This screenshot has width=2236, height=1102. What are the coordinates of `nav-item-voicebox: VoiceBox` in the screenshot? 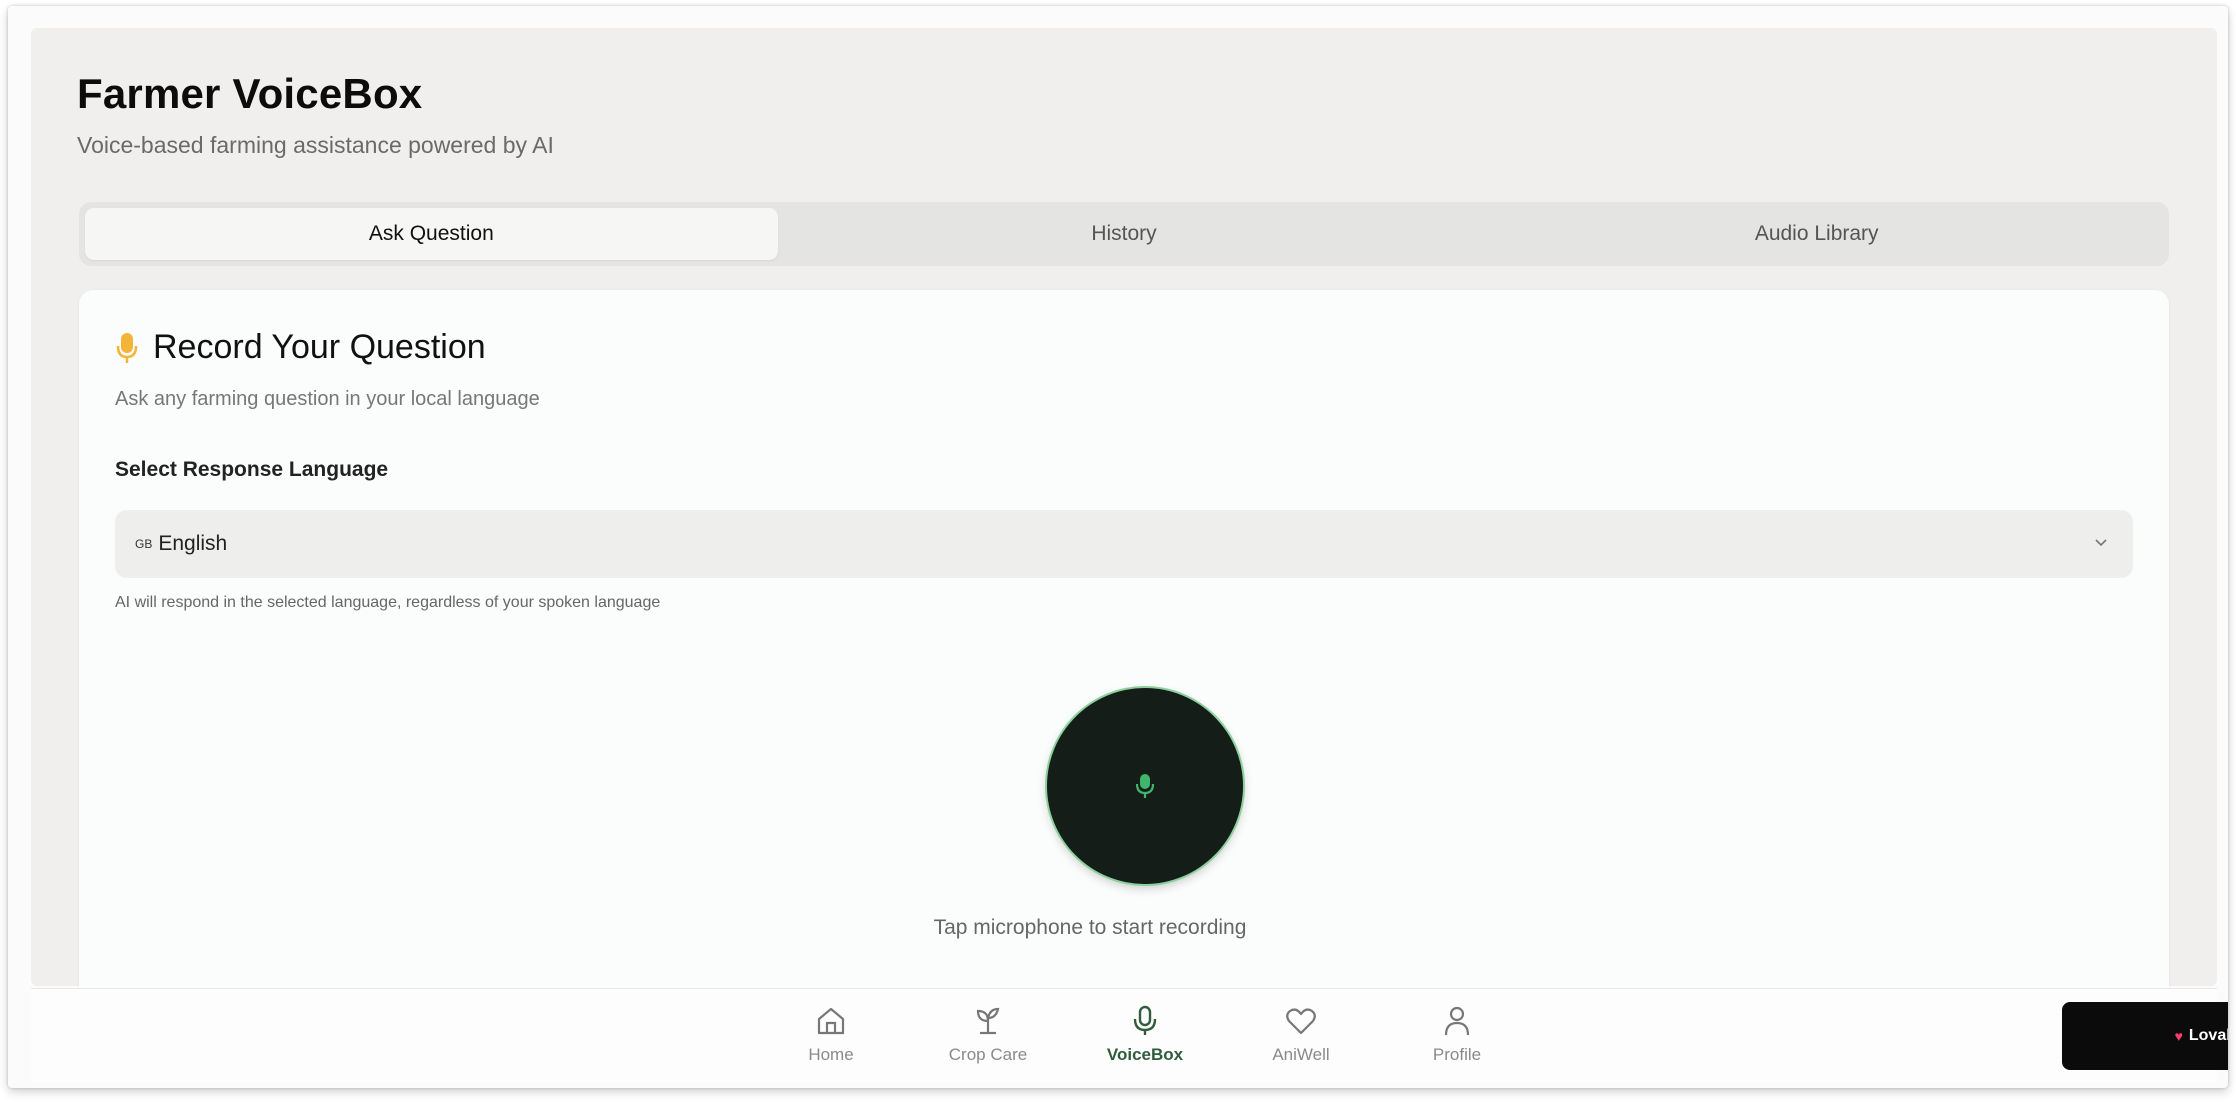 It's located at (1145, 1034).